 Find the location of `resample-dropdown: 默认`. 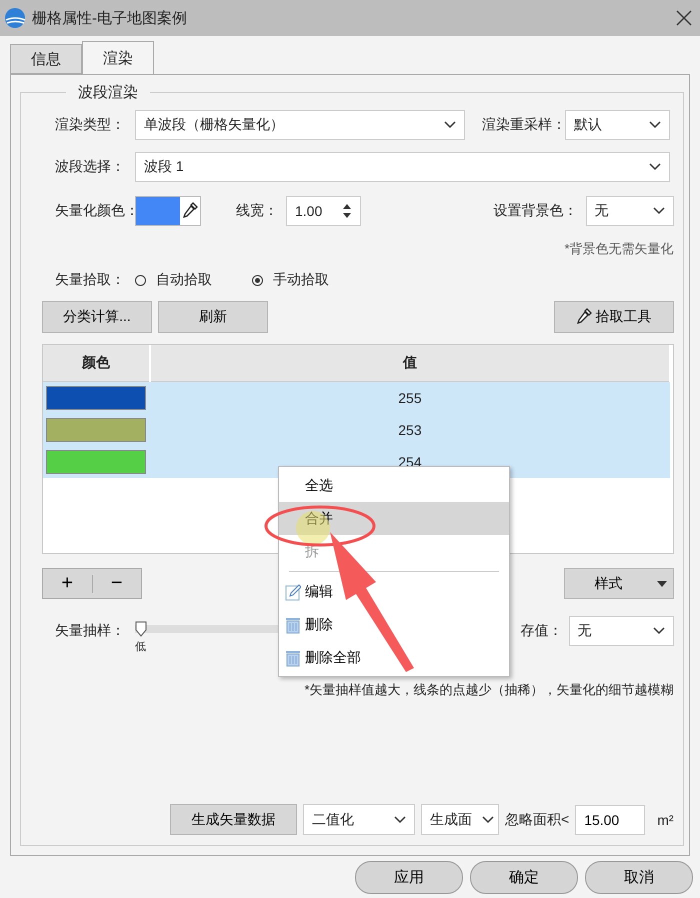

resample-dropdown: 默认 is located at coordinates (617, 125).